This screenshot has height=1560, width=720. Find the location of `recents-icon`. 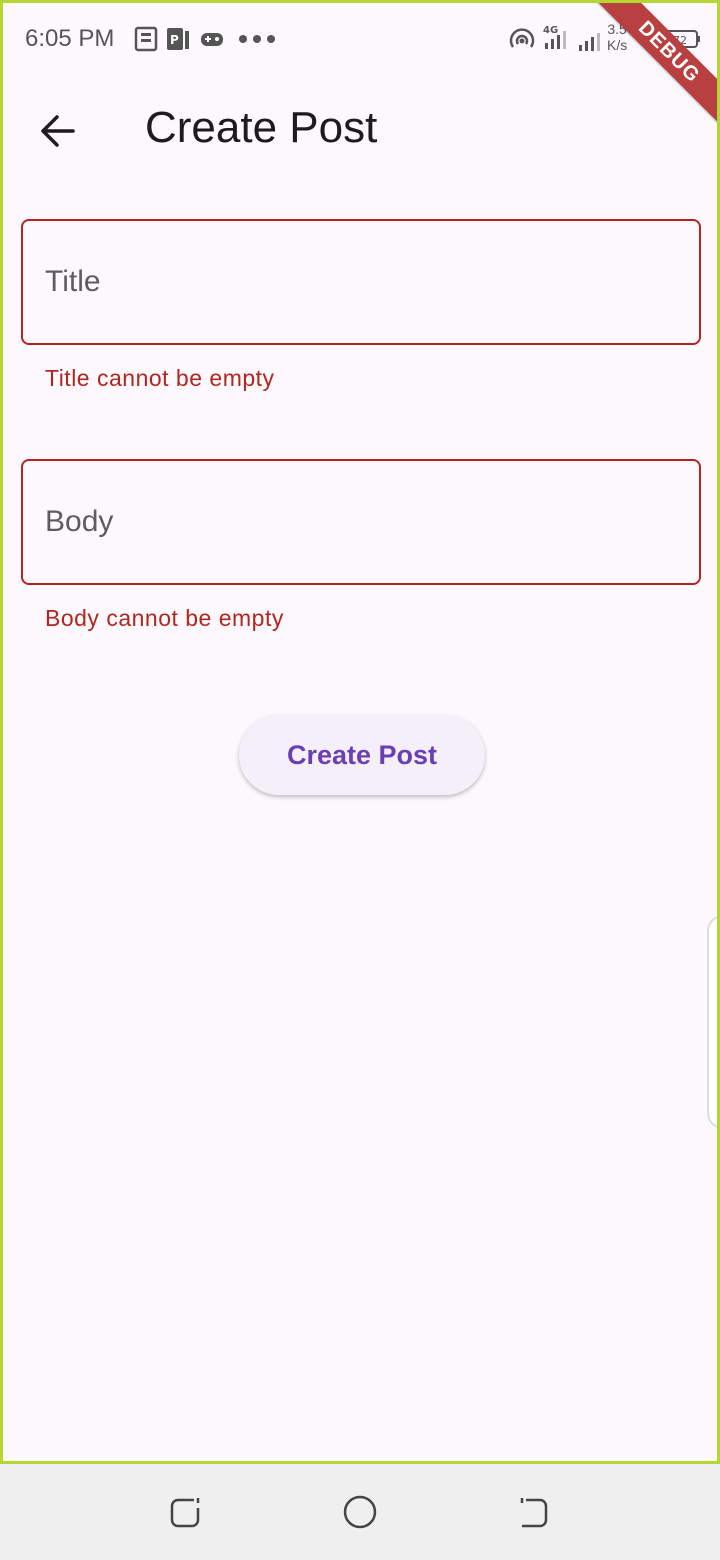

recents-icon is located at coordinates (186, 1512).